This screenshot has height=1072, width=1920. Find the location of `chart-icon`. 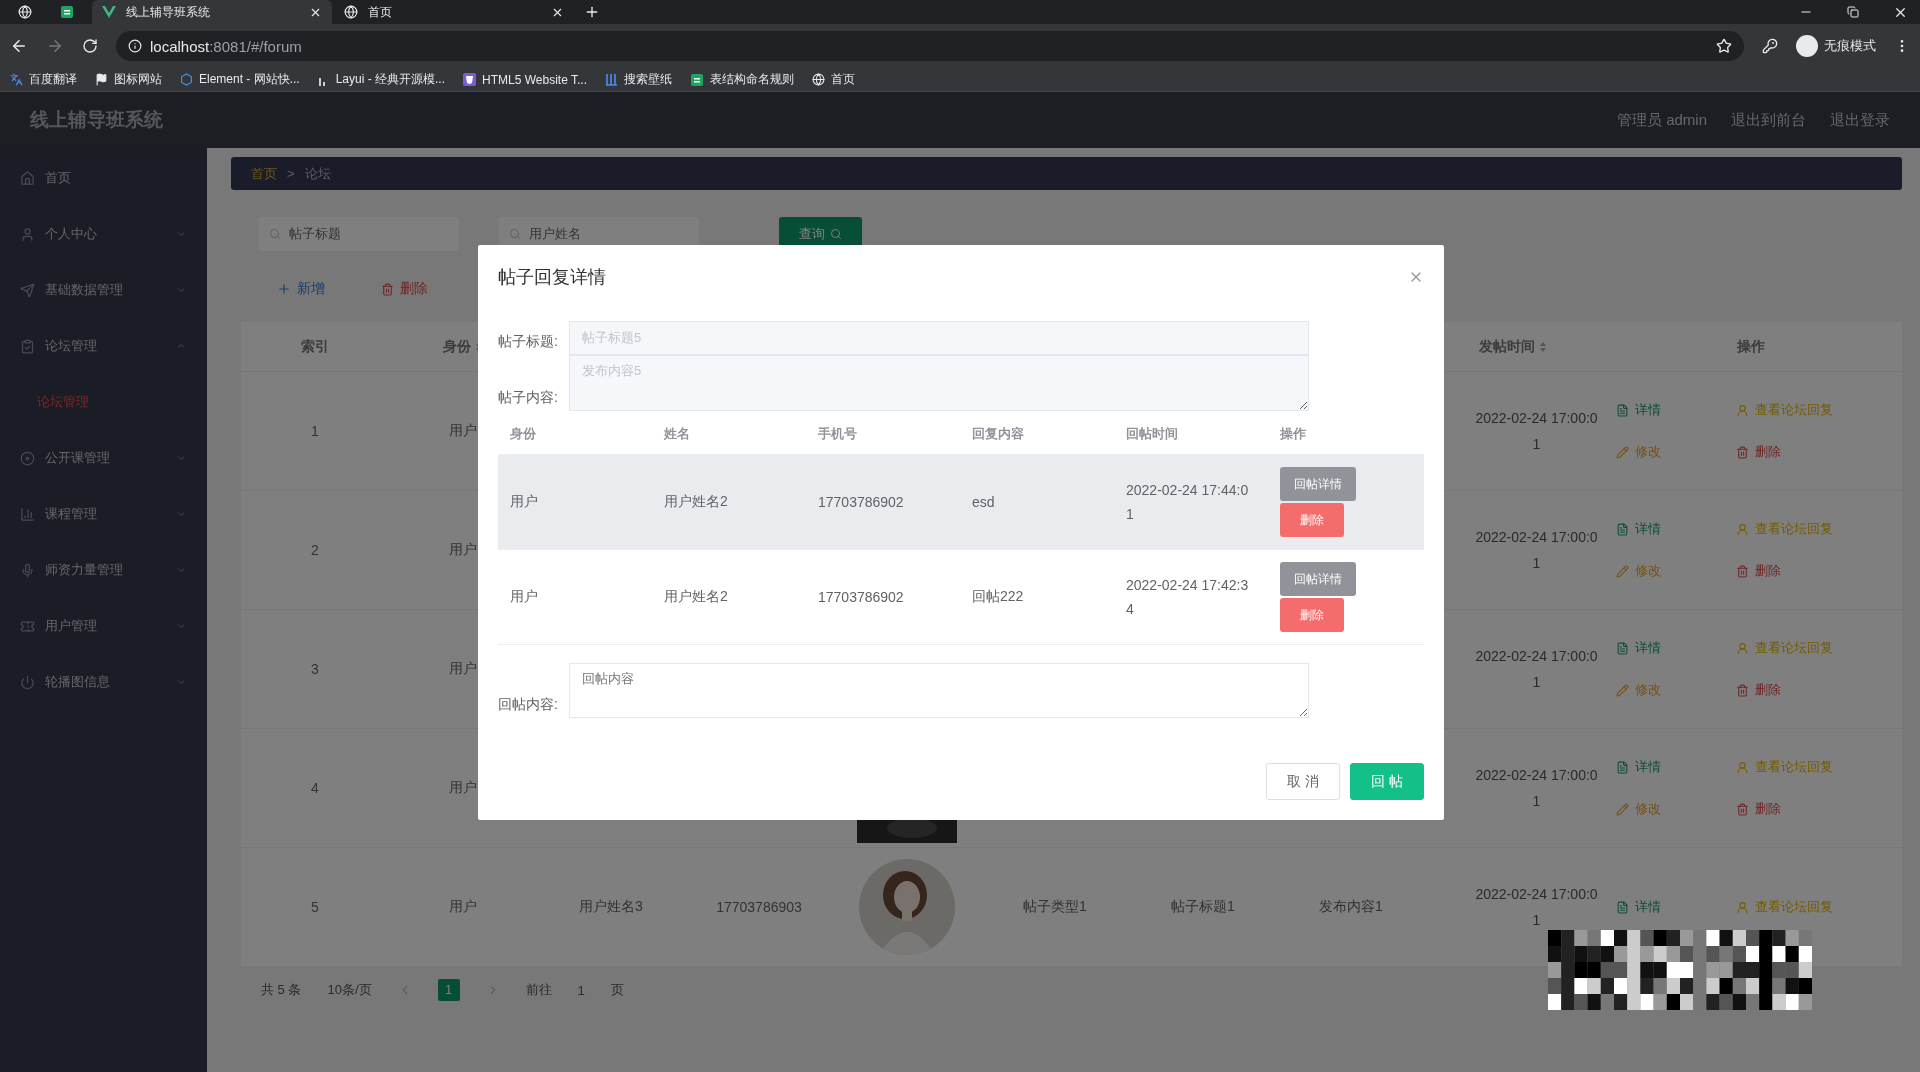

chart-icon is located at coordinates (27, 514).